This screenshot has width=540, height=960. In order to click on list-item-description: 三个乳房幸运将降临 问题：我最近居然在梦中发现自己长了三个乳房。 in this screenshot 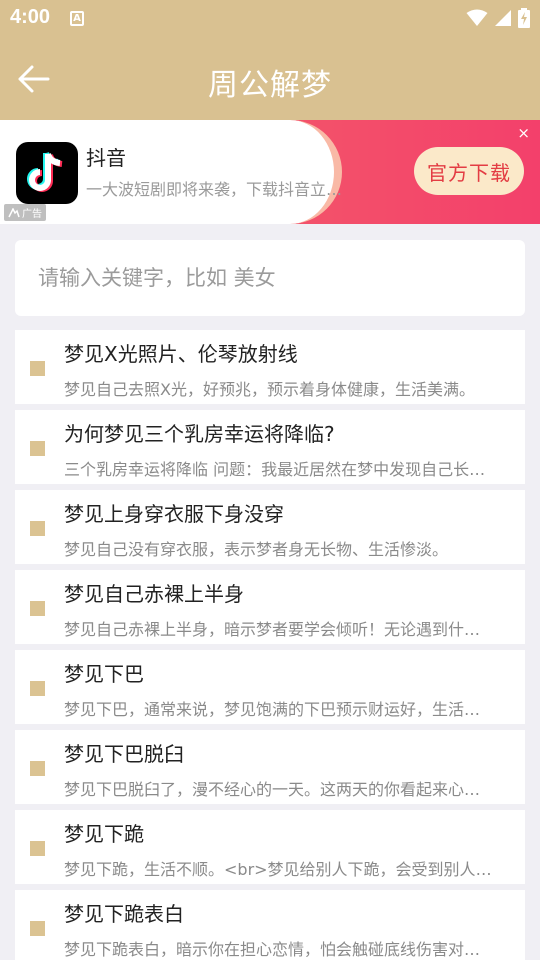, I will do `click(279, 469)`.